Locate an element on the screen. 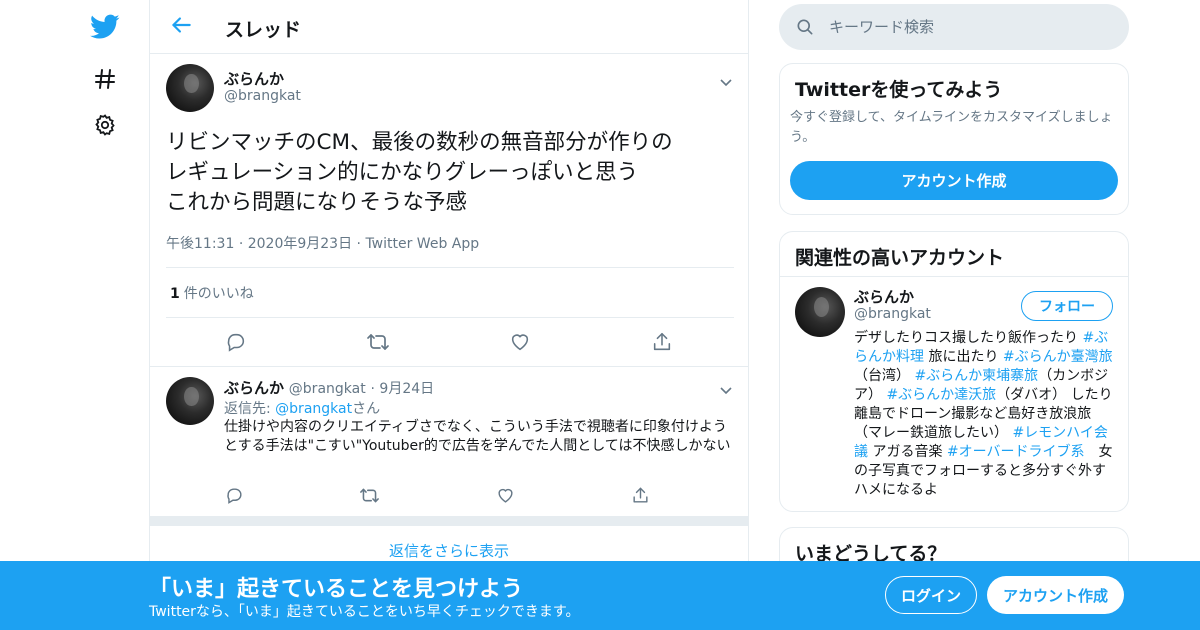  hashtag-icon is located at coordinates (105, 79).